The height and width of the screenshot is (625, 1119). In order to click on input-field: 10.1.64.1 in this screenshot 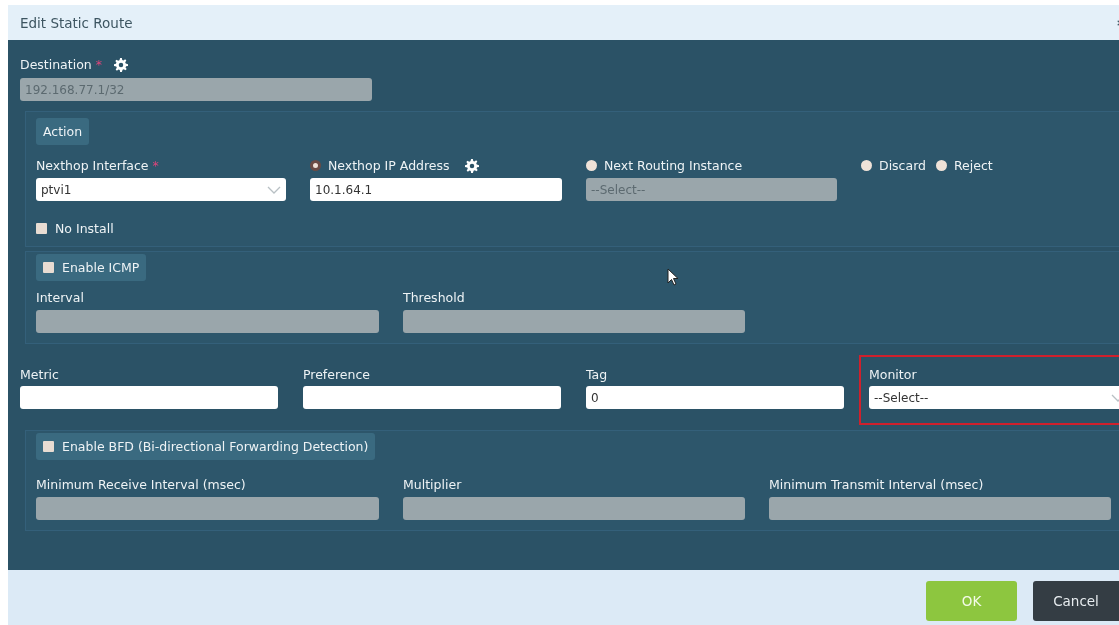, I will do `click(436, 189)`.